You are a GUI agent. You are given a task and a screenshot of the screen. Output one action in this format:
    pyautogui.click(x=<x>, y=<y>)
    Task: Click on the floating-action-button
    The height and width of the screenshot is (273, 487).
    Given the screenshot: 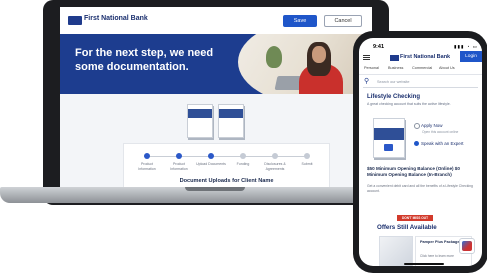 What is the action you would take?
    pyautogui.click(x=467, y=246)
    